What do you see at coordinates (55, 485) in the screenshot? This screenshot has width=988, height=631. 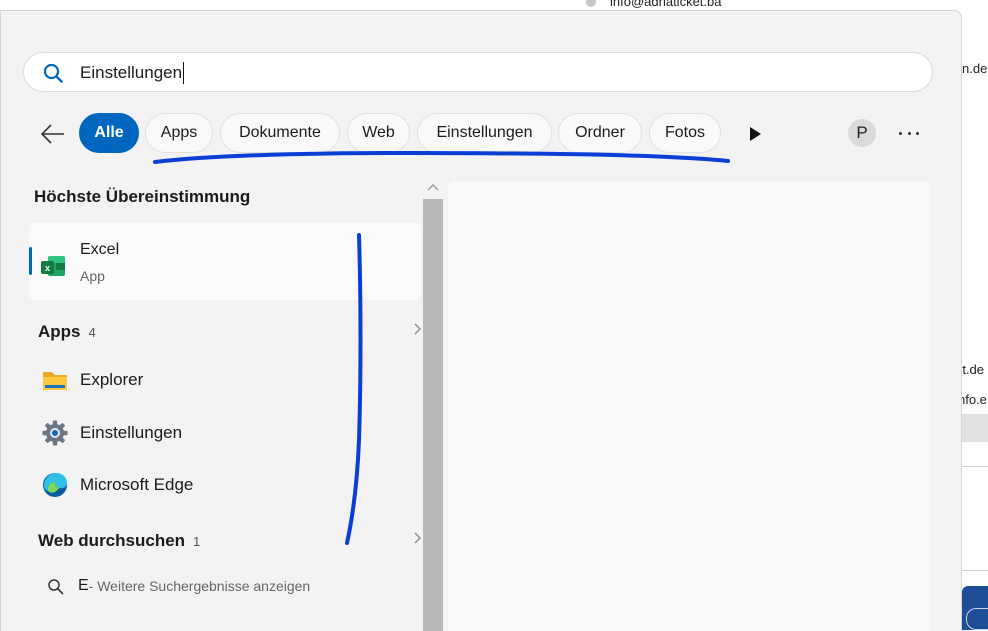 I see `edge-icon` at bounding box center [55, 485].